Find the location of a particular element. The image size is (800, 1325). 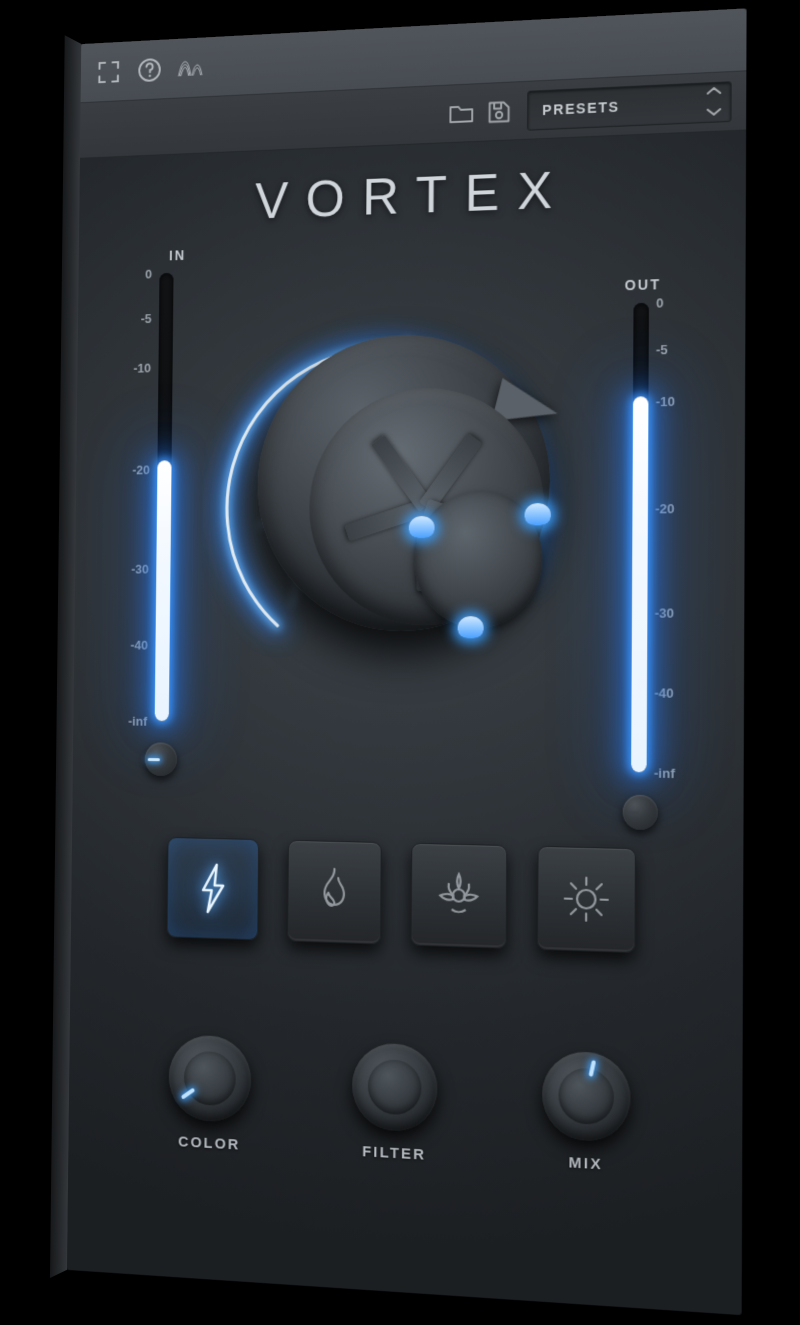

preset-spinner is located at coordinates (714, 102).